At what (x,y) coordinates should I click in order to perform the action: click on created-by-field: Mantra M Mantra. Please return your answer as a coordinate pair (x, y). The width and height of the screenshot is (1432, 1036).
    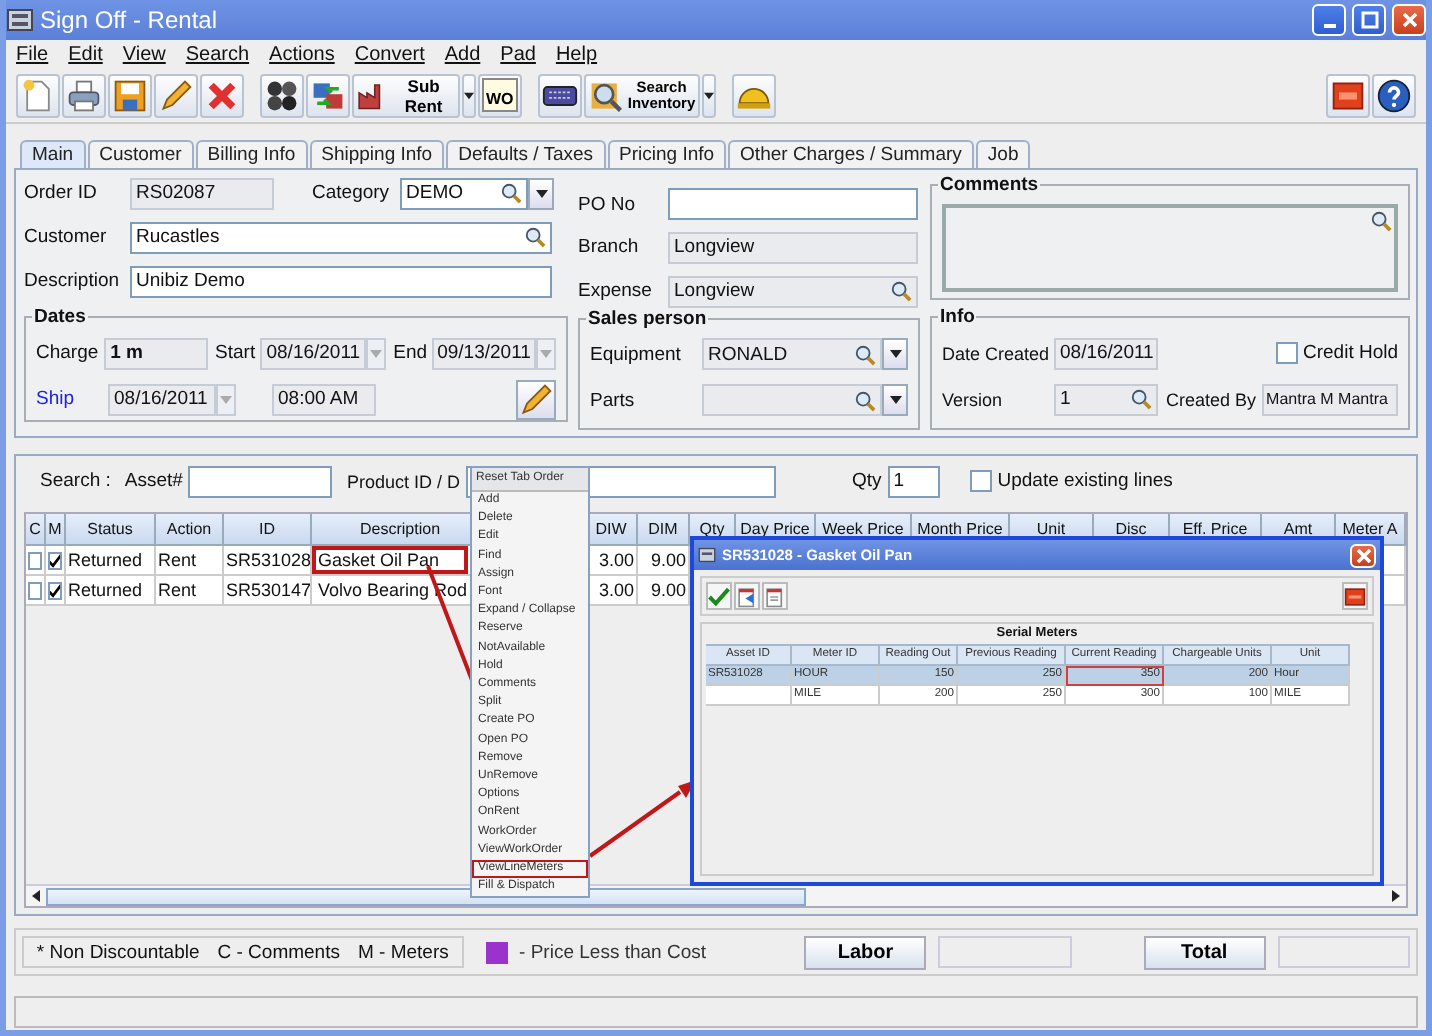
    Looking at the image, I should click on (1330, 399).